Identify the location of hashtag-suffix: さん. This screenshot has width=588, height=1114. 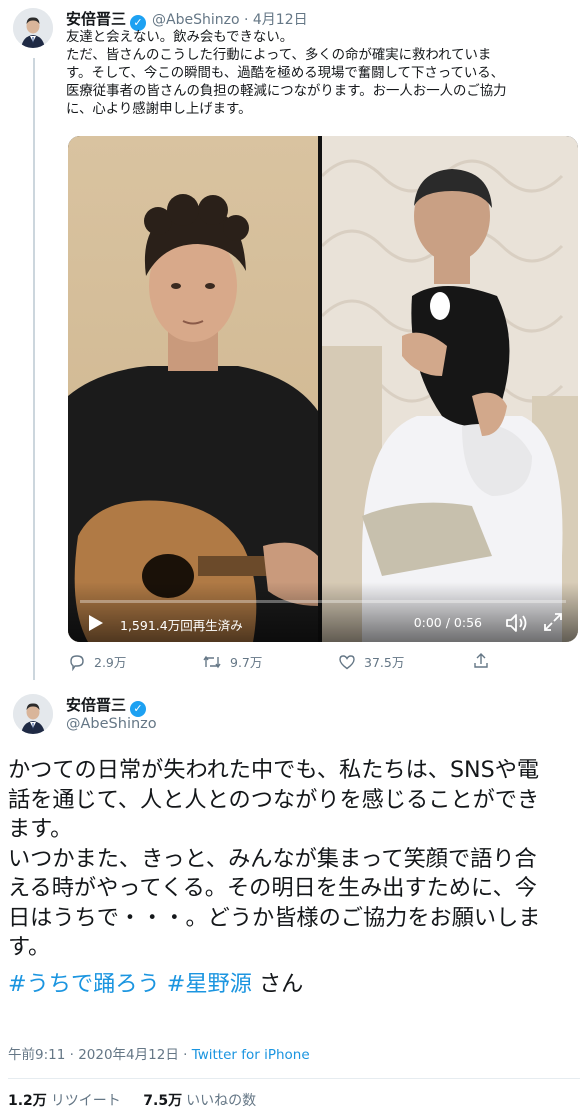
(281, 984).